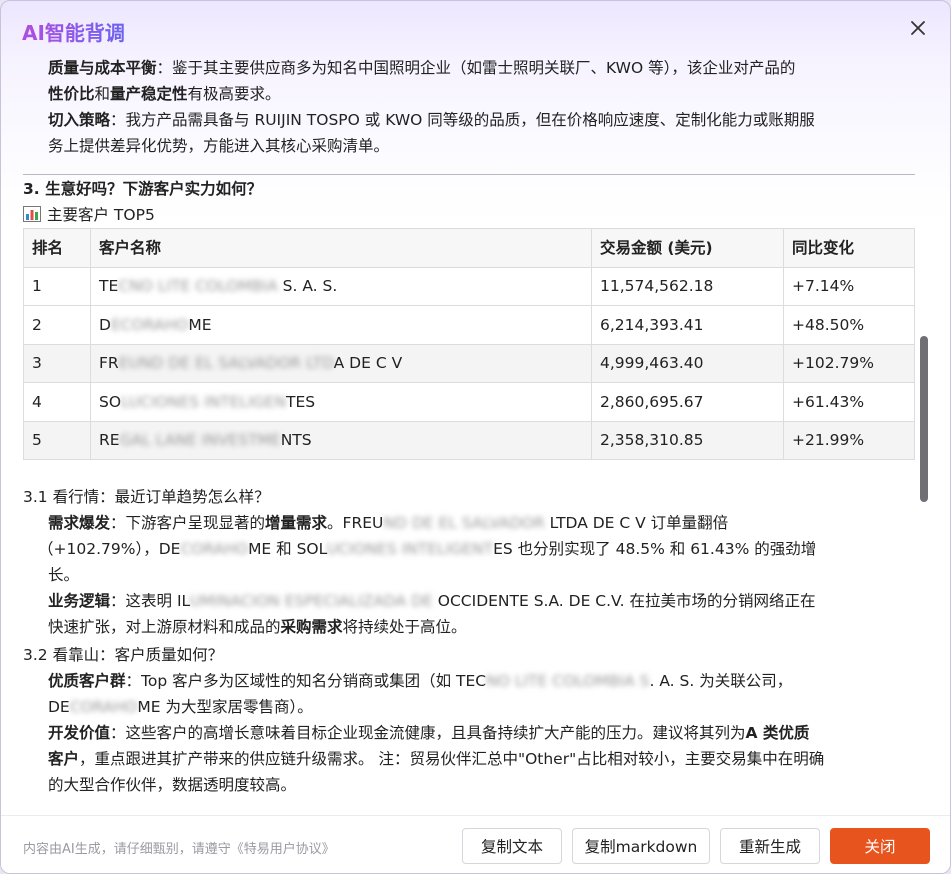 The height and width of the screenshot is (874, 951). I want to click on rank-cell: 1, so click(57, 286).